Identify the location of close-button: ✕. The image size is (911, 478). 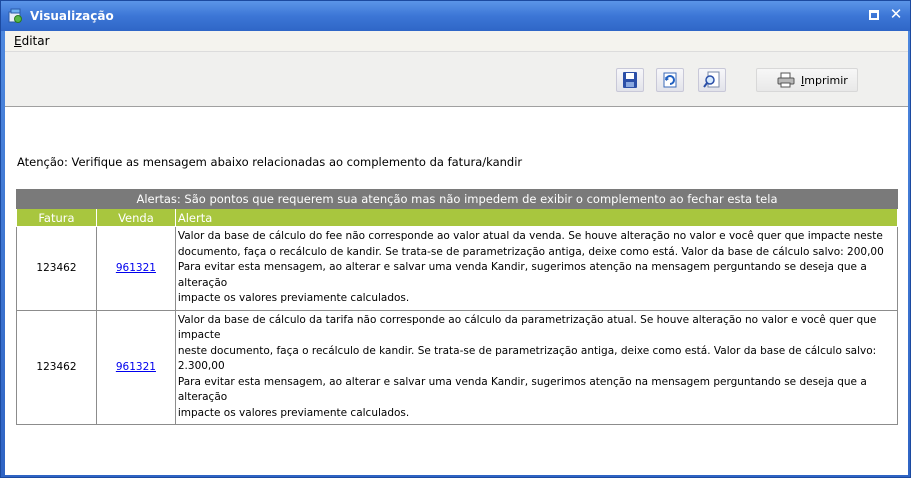
(896, 15).